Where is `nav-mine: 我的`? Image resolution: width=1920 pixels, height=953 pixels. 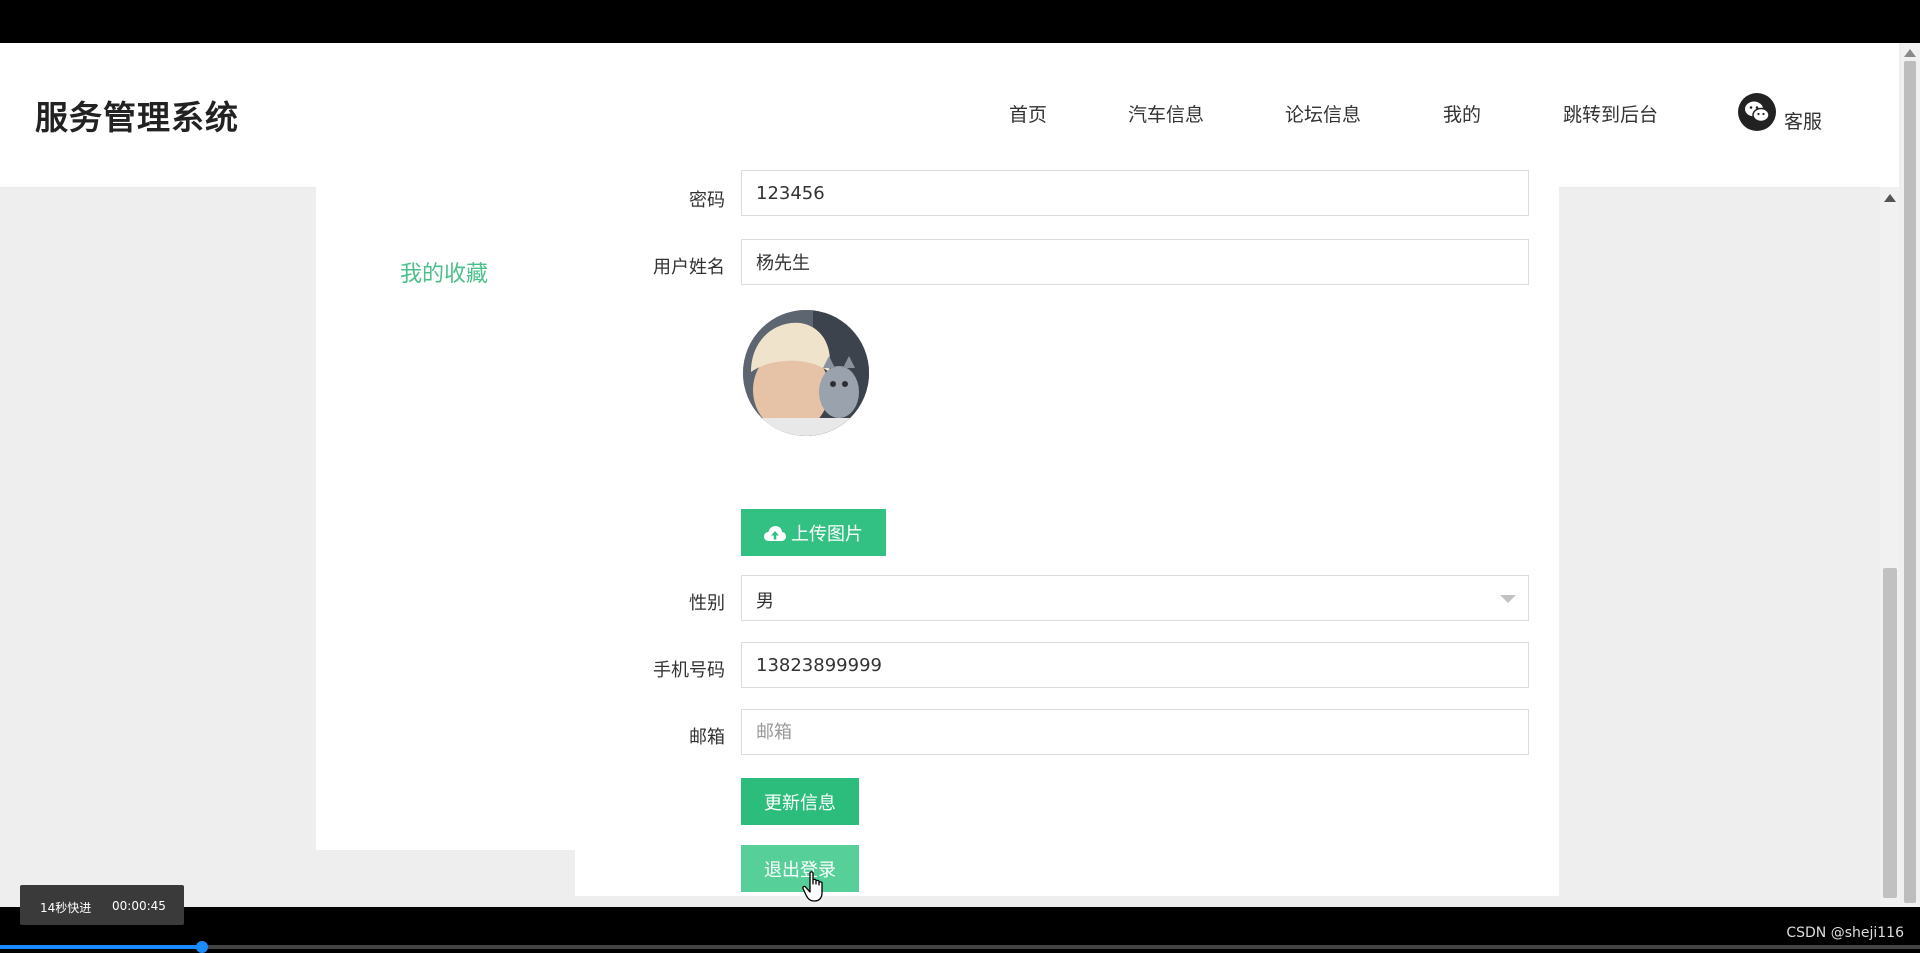 nav-mine: 我的 is located at coordinates (1462, 113).